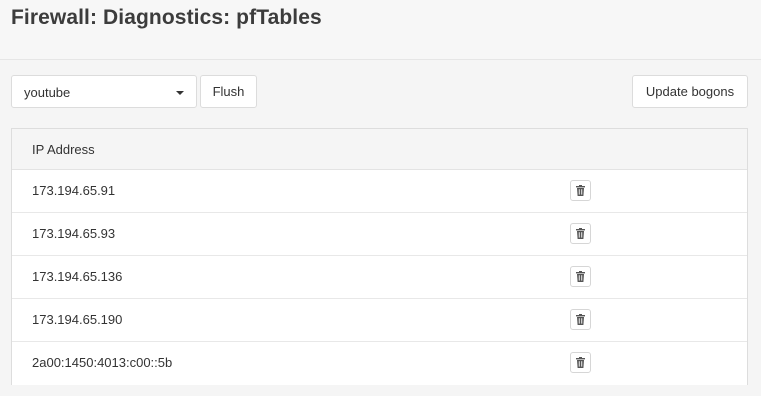 Image resolution: width=761 pixels, height=396 pixels. I want to click on ip-address-cell: 173.194.65.190, so click(77, 319).